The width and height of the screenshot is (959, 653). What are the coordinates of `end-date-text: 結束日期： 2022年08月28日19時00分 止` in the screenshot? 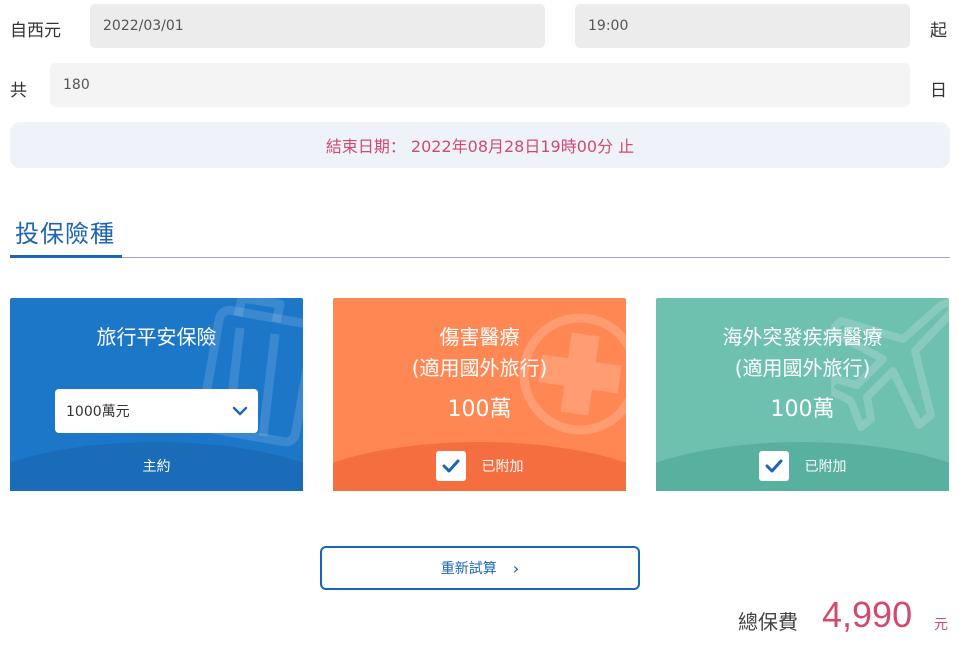 It's located at (480, 146).